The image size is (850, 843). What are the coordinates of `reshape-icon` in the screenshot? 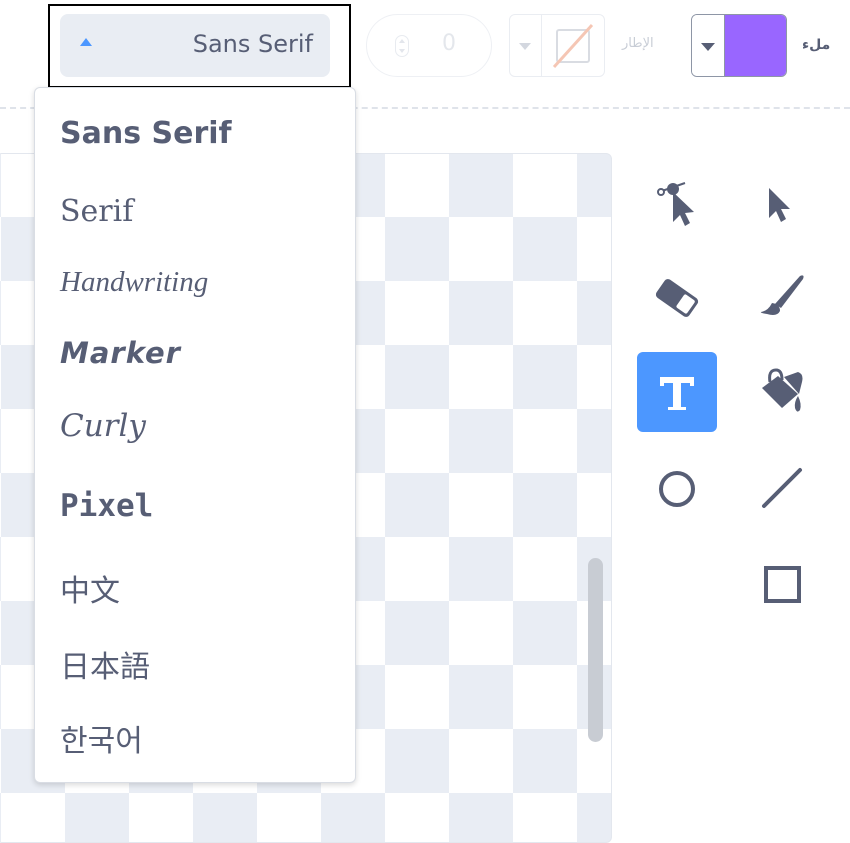 It's located at (675, 204).